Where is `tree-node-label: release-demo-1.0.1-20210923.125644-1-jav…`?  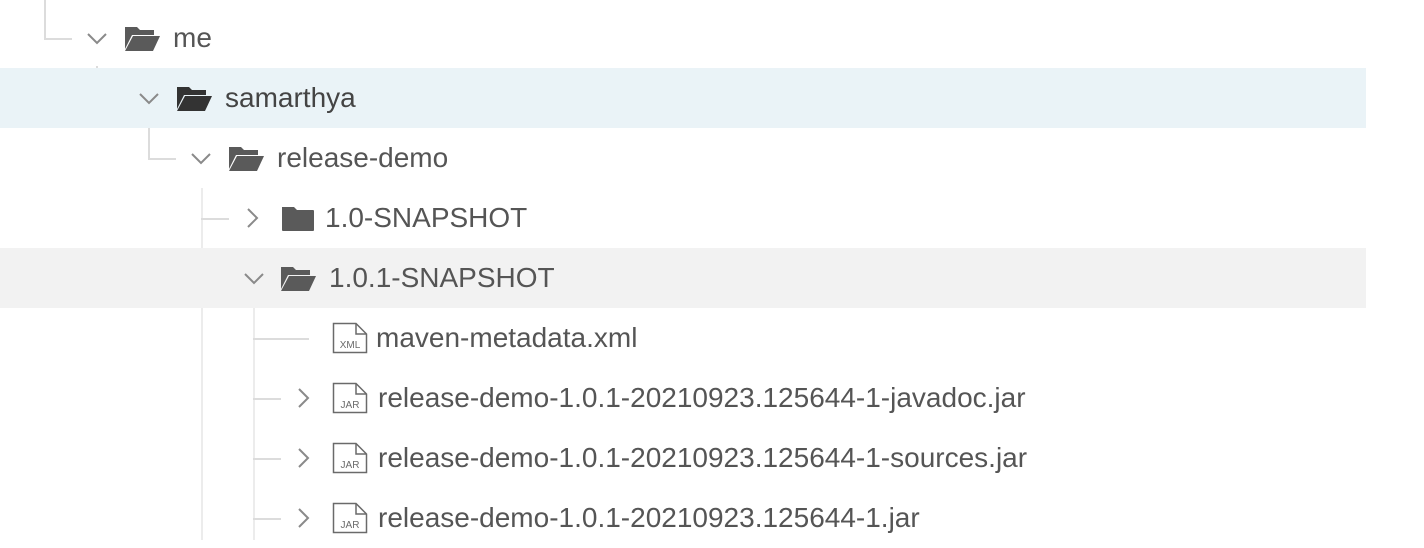
tree-node-label: release-demo-1.0.1-20210923.125644-1-jav… is located at coordinates (702, 397).